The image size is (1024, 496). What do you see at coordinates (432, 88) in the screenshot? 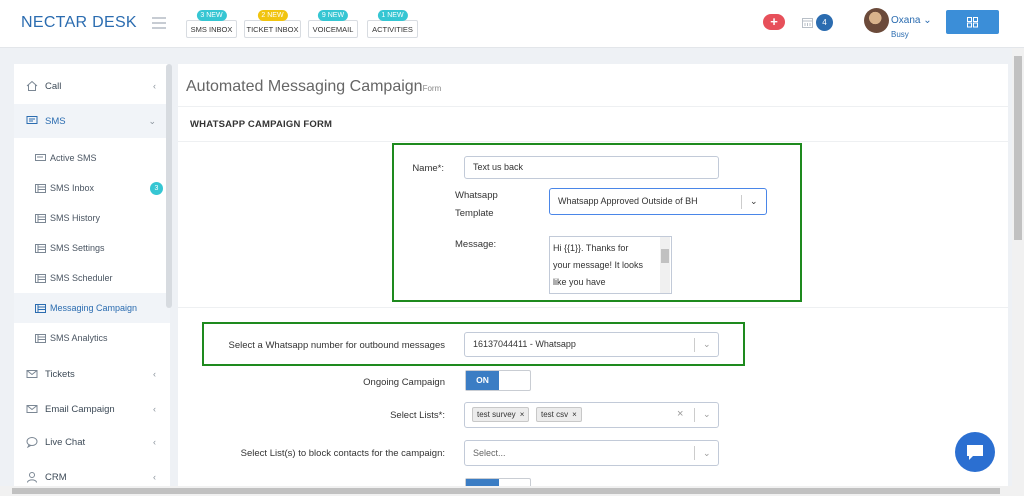
I see `page-title-suffix: Form` at bounding box center [432, 88].